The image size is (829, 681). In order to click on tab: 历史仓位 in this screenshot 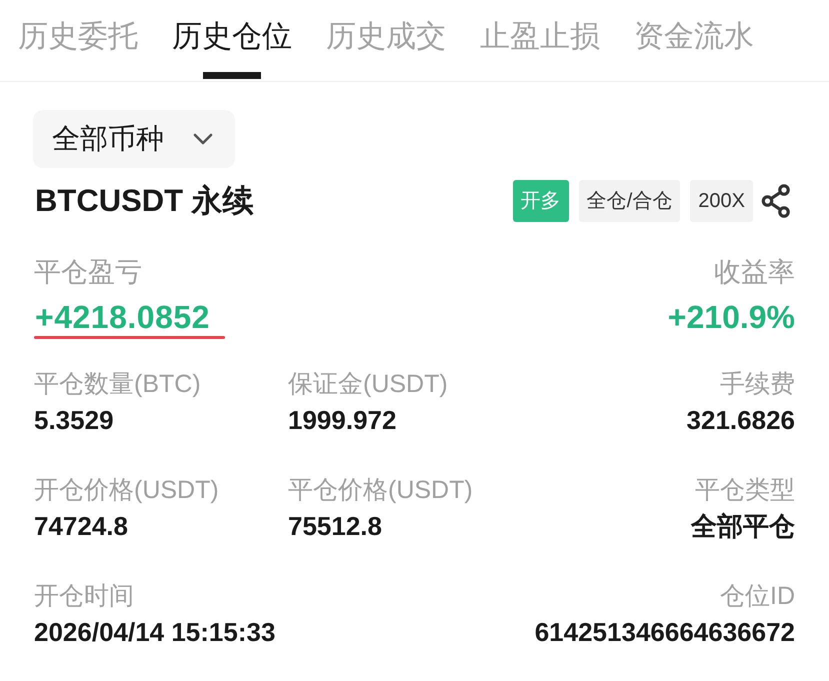, I will do `click(232, 40)`.